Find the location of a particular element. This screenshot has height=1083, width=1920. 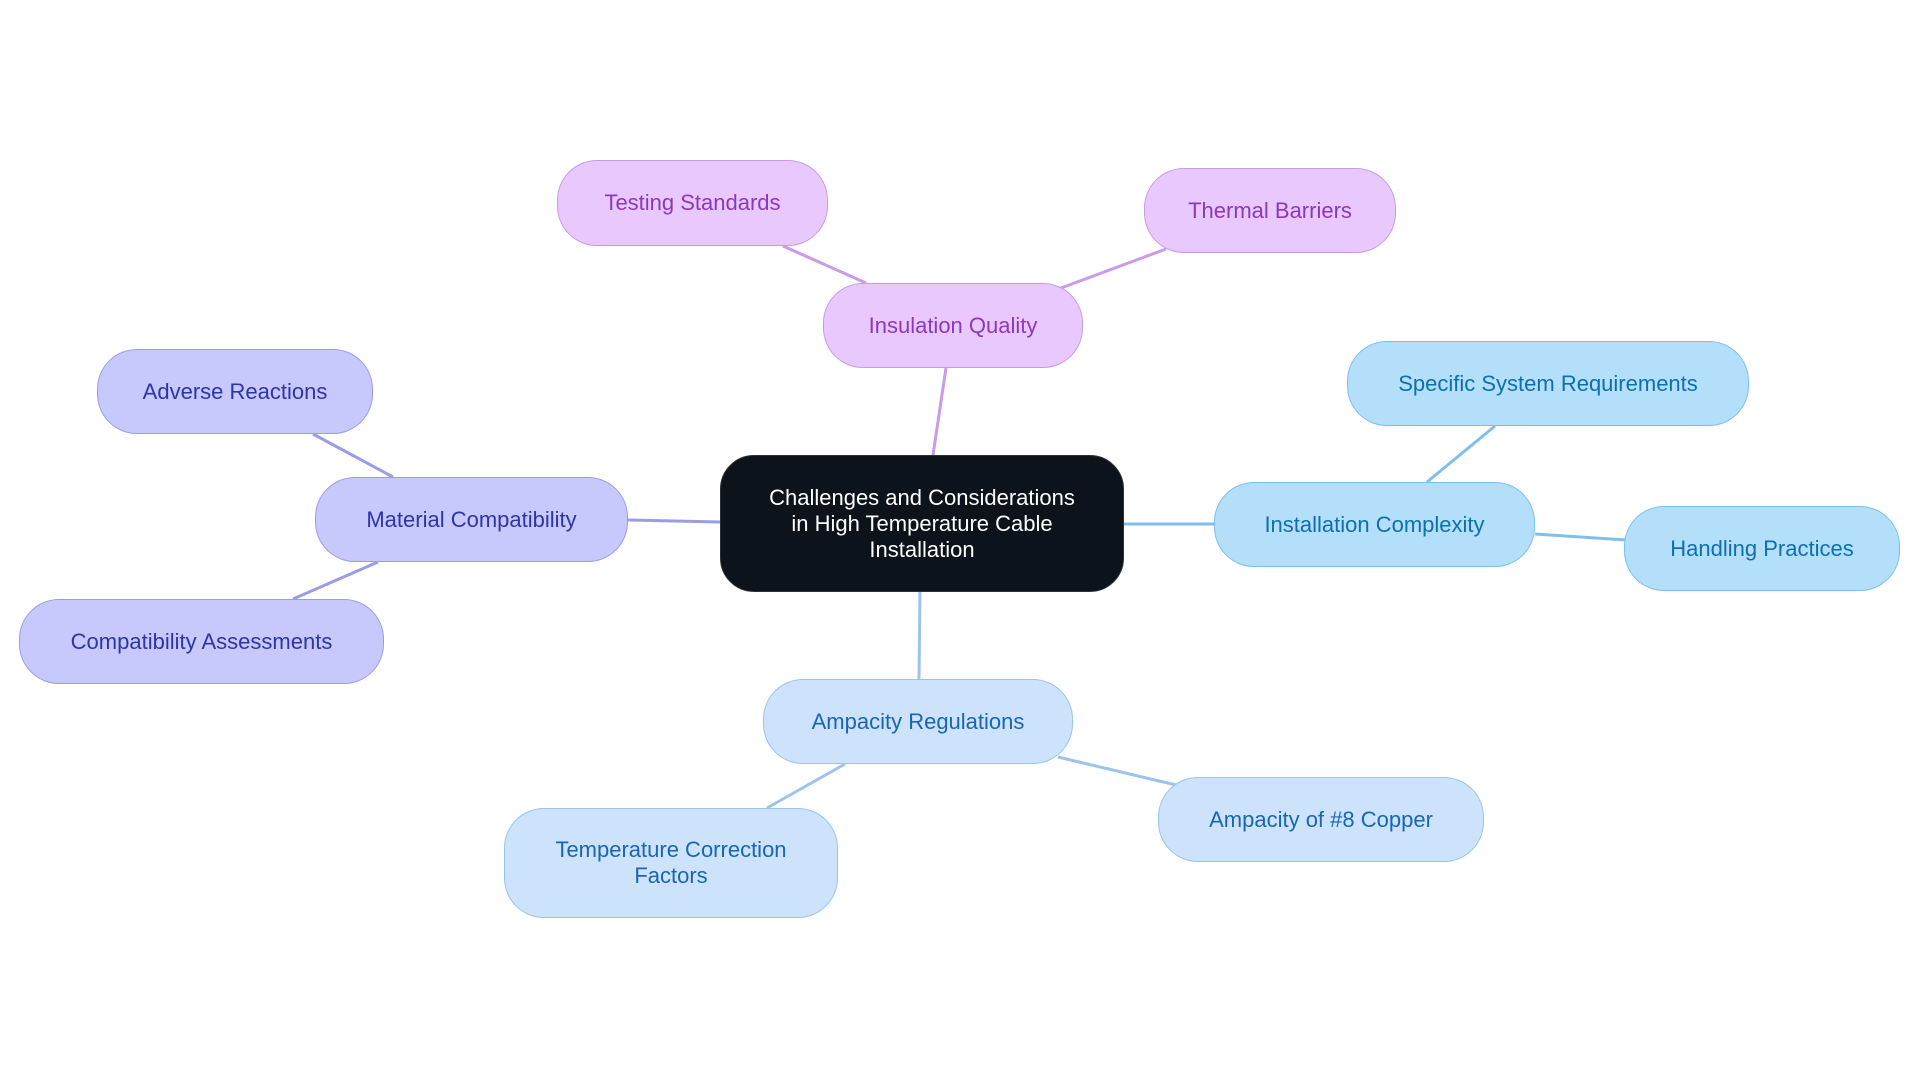

edge-ampacity-copper is located at coordinates (1117, 771).